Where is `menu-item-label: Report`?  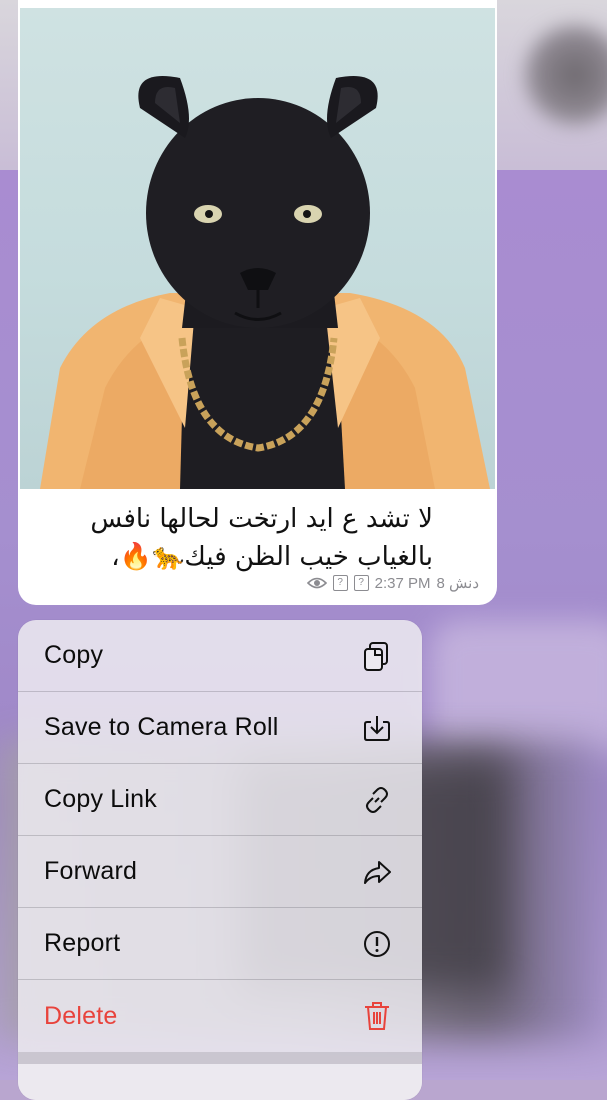
menu-item-label: Report is located at coordinates (82, 943).